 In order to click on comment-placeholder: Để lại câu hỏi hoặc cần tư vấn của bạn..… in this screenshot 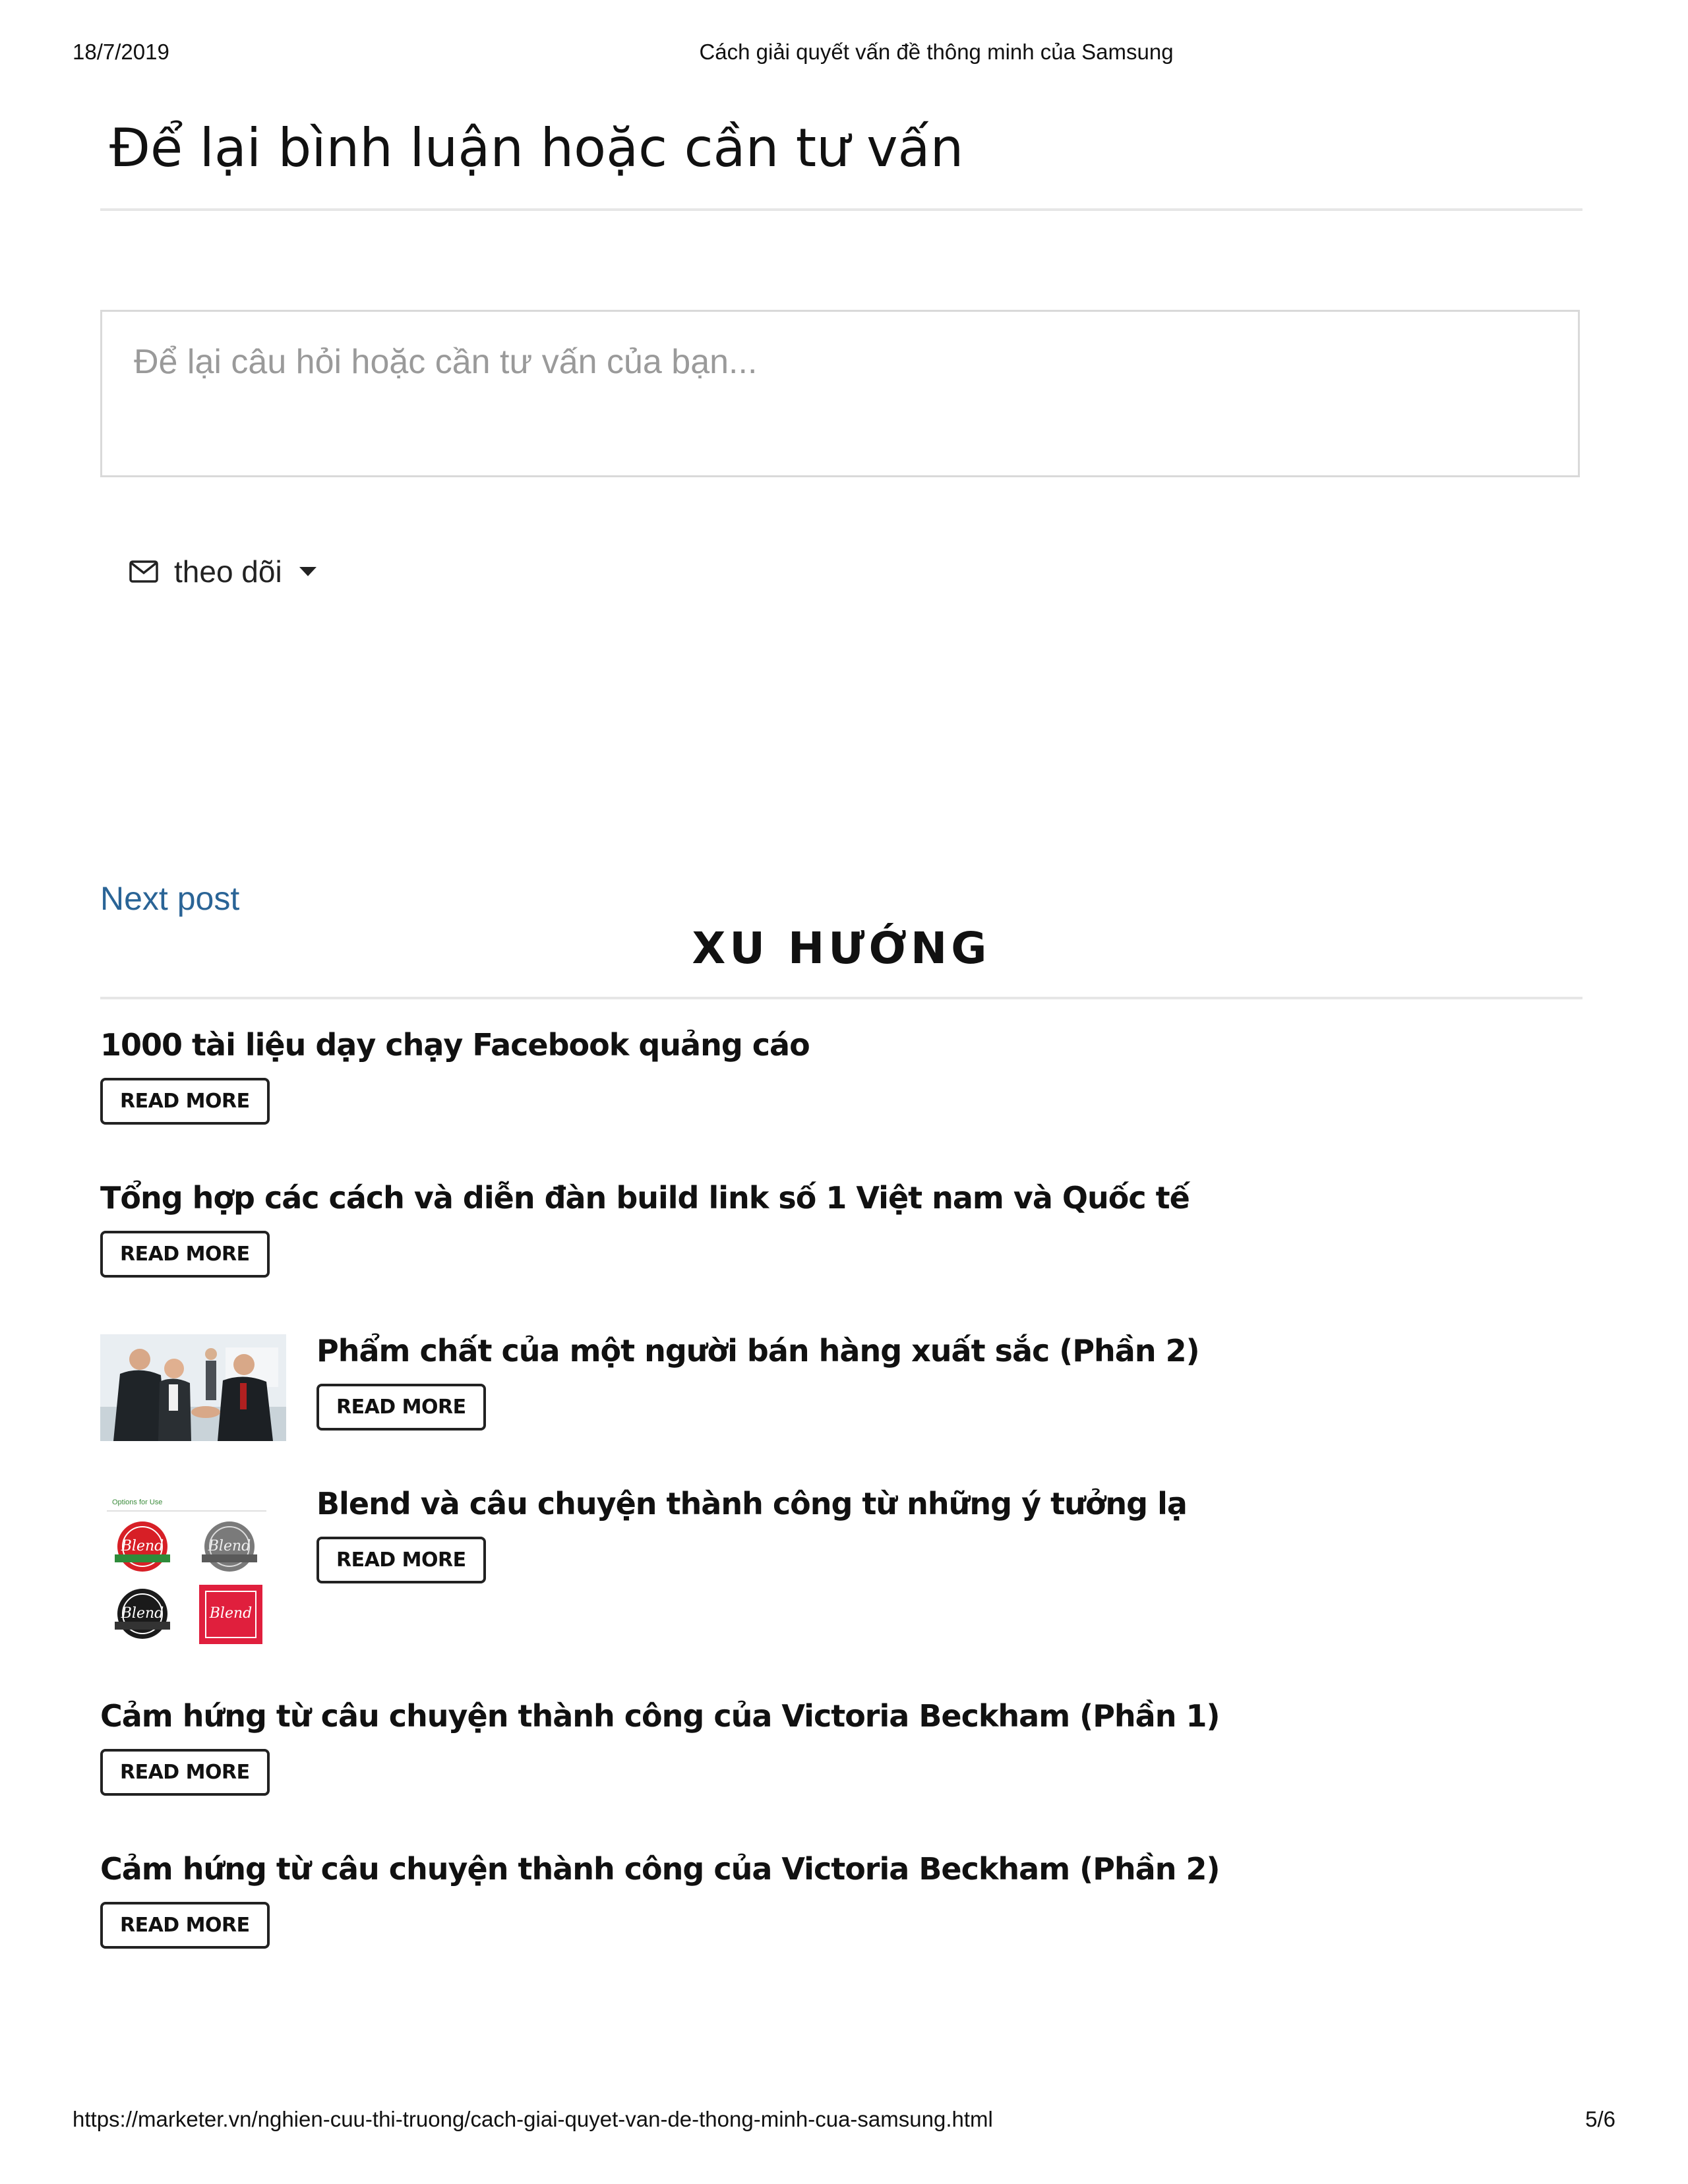, I will do `click(446, 362)`.